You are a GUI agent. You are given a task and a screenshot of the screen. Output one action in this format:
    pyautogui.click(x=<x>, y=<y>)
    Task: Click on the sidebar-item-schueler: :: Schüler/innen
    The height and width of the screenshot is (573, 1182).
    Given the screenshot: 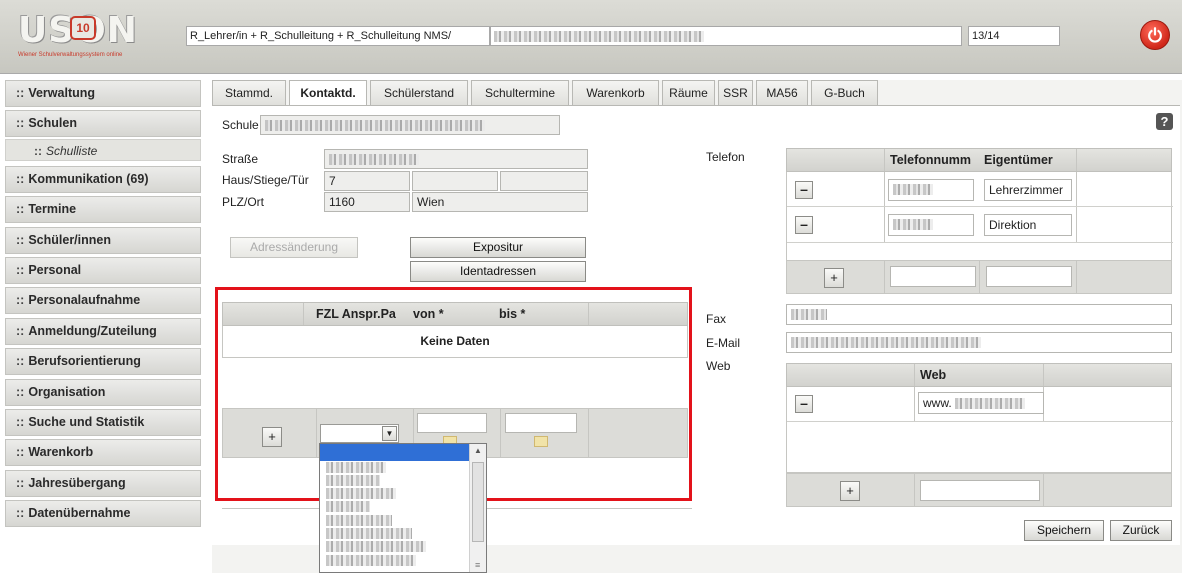 What is the action you would take?
    pyautogui.click(x=103, y=240)
    